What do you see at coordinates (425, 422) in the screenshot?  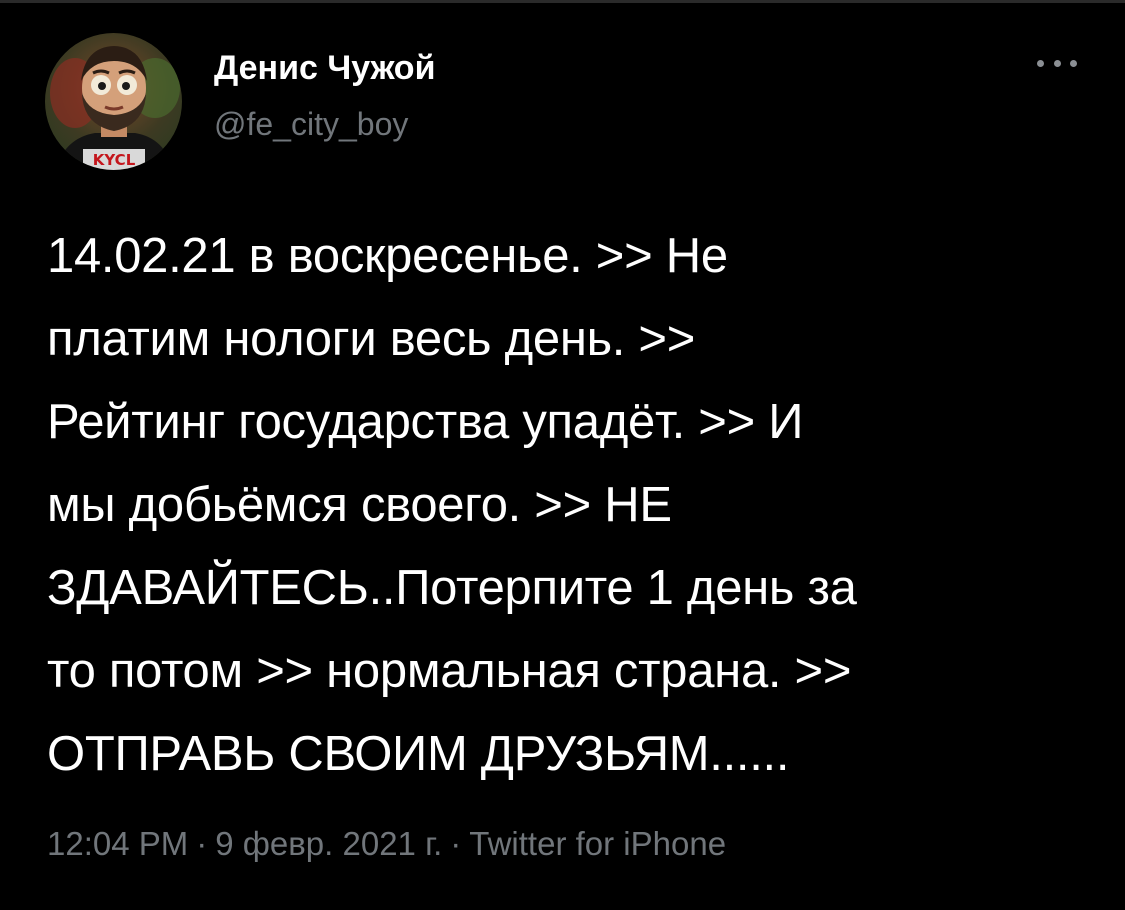 I see `tweet-text-line: Рейтинг государства упадёт. >> И` at bounding box center [425, 422].